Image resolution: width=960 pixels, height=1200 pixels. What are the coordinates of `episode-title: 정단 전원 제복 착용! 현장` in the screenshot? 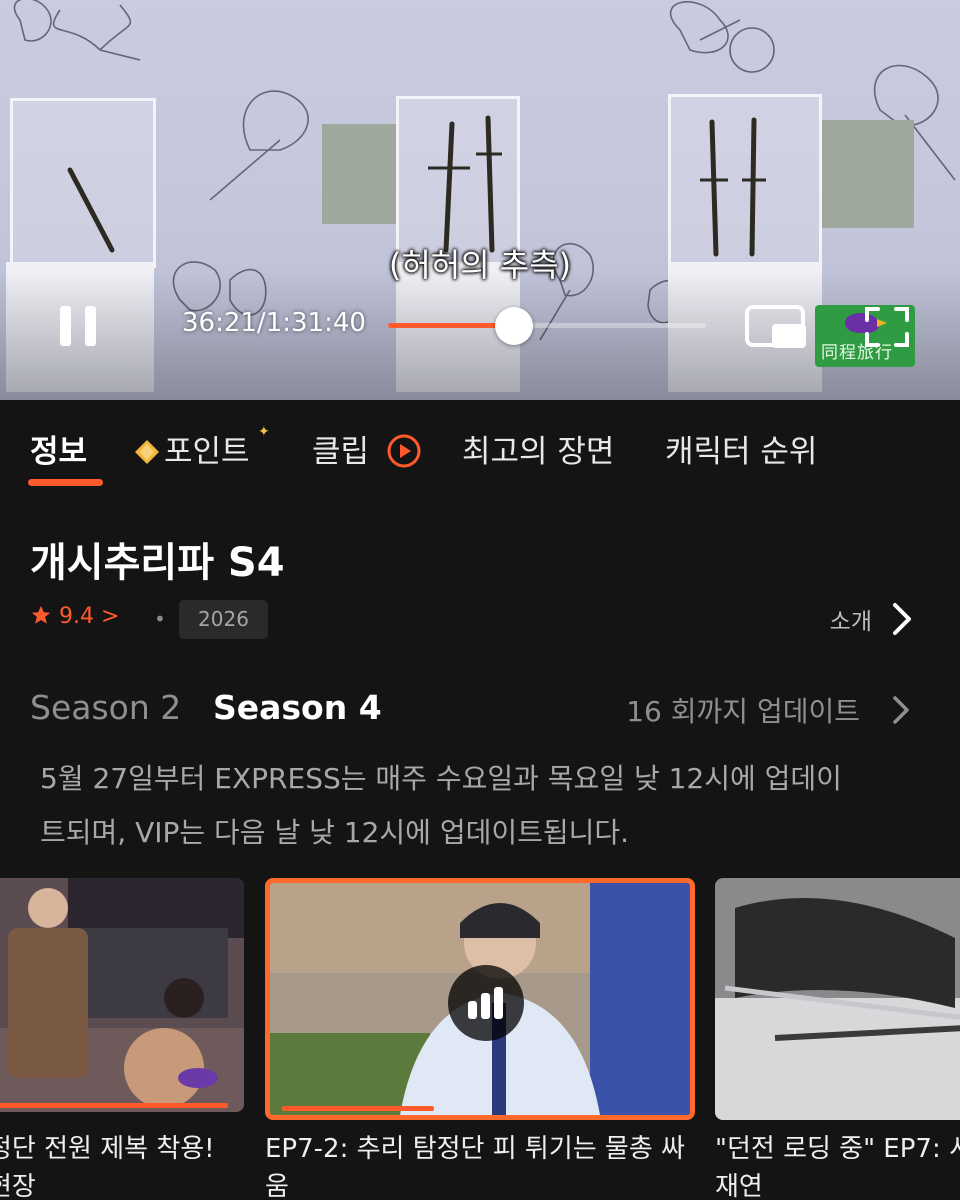 It's located at (107, 1167).